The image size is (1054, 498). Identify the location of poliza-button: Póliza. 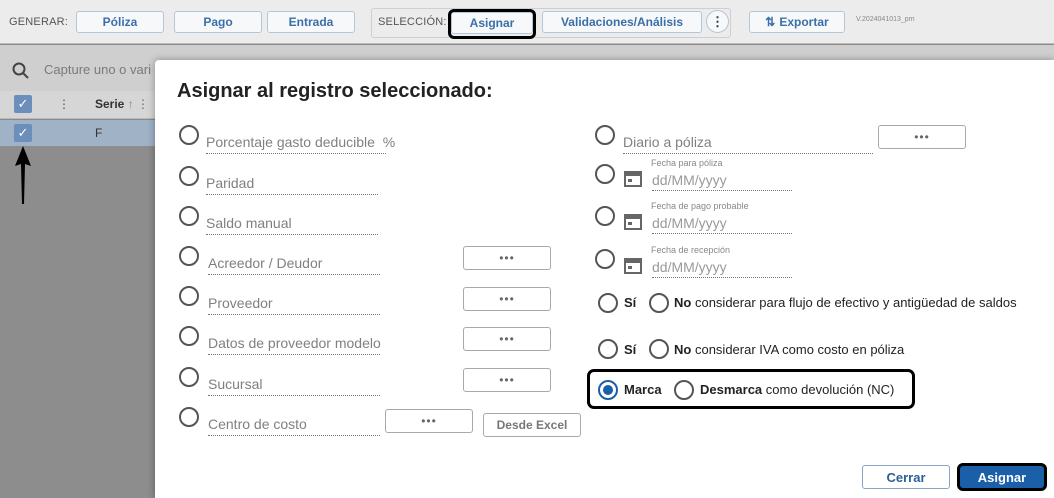
(120, 22).